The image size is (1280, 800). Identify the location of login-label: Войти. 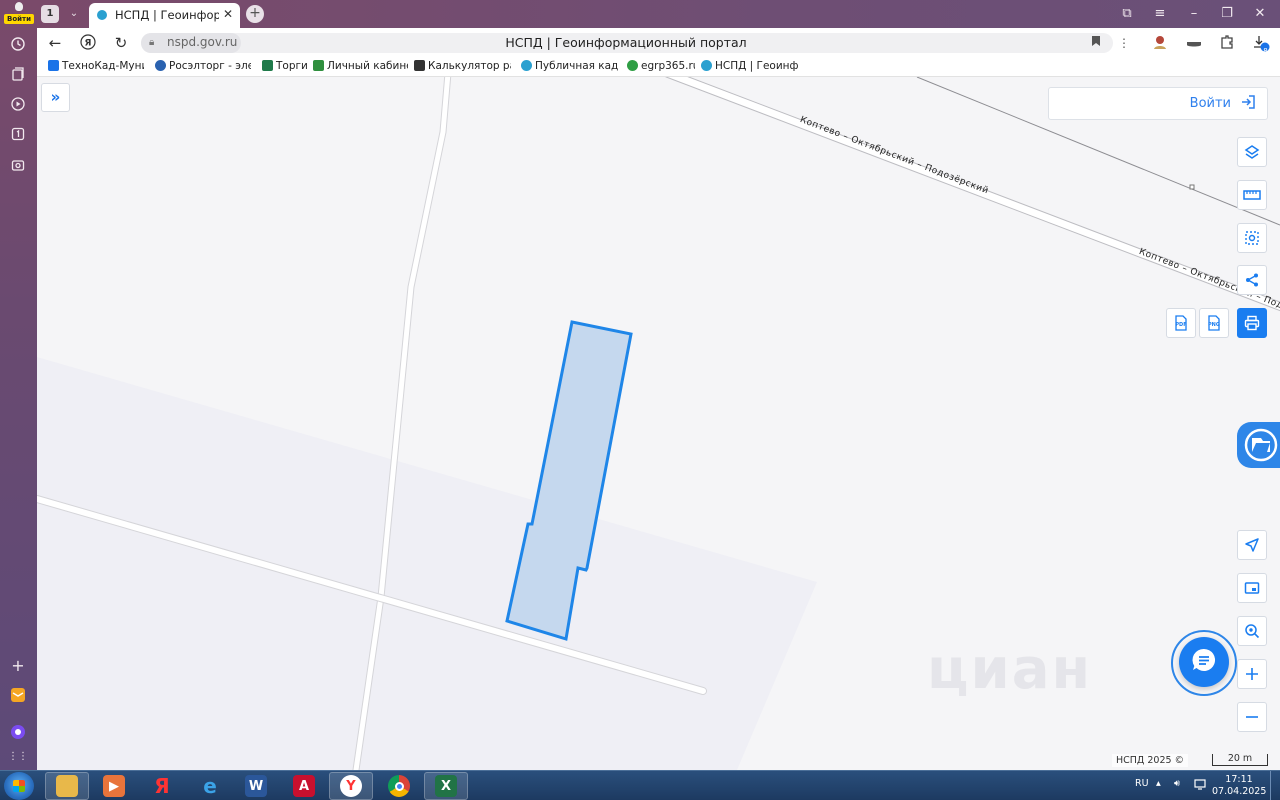
(1210, 103).